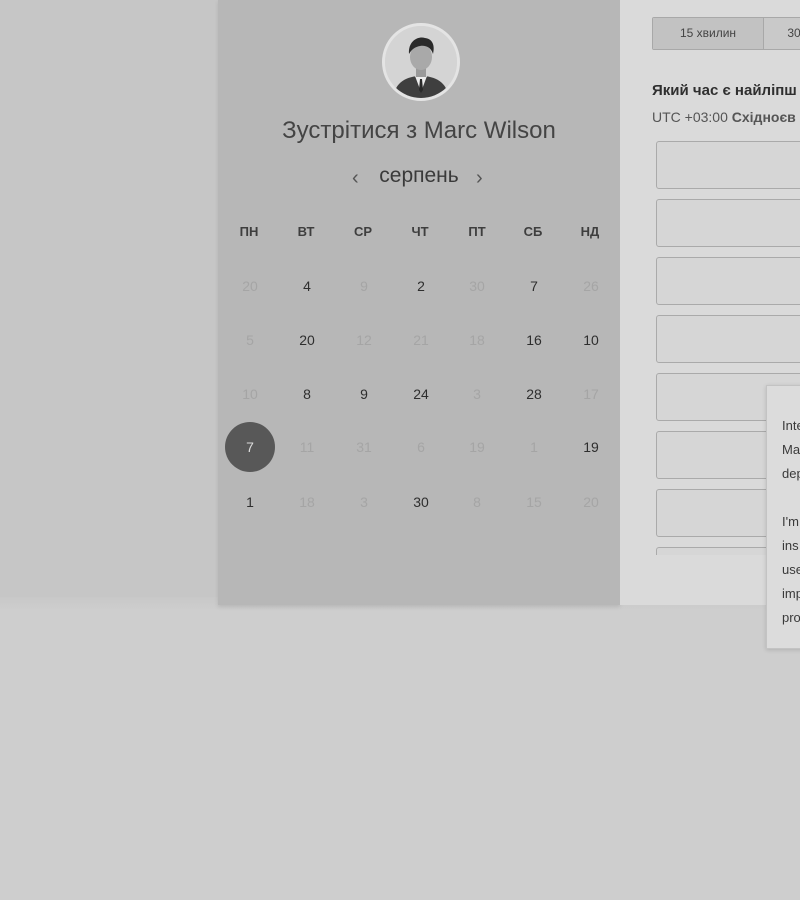 The image size is (800, 900). I want to click on timezone-name: Східноєв, so click(763, 117).